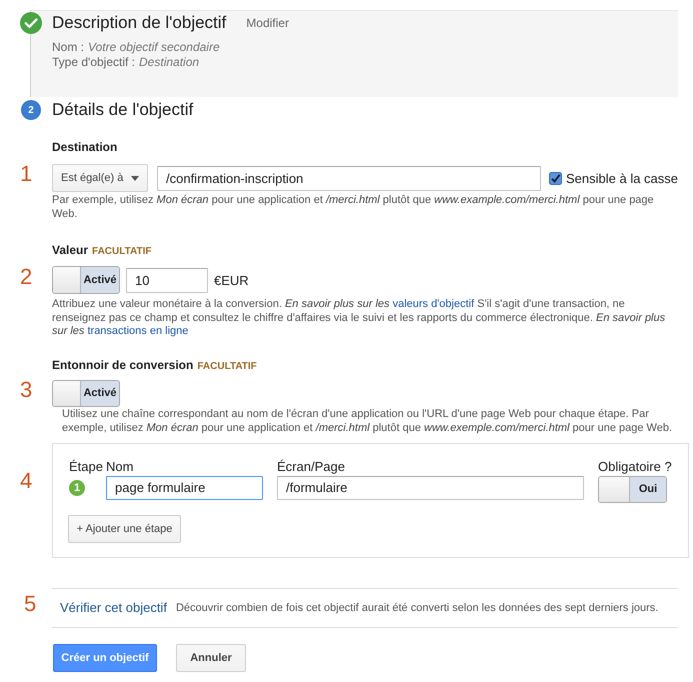  What do you see at coordinates (68, 47) in the screenshot?
I see `summary-label: Nom :` at bounding box center [68, 47].